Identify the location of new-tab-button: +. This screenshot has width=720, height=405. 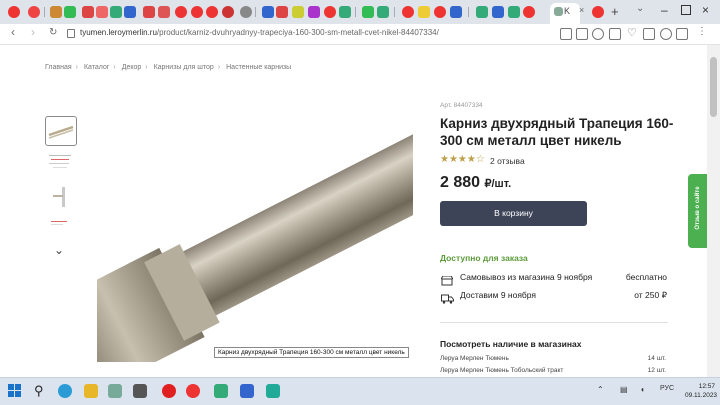
(615, 11).